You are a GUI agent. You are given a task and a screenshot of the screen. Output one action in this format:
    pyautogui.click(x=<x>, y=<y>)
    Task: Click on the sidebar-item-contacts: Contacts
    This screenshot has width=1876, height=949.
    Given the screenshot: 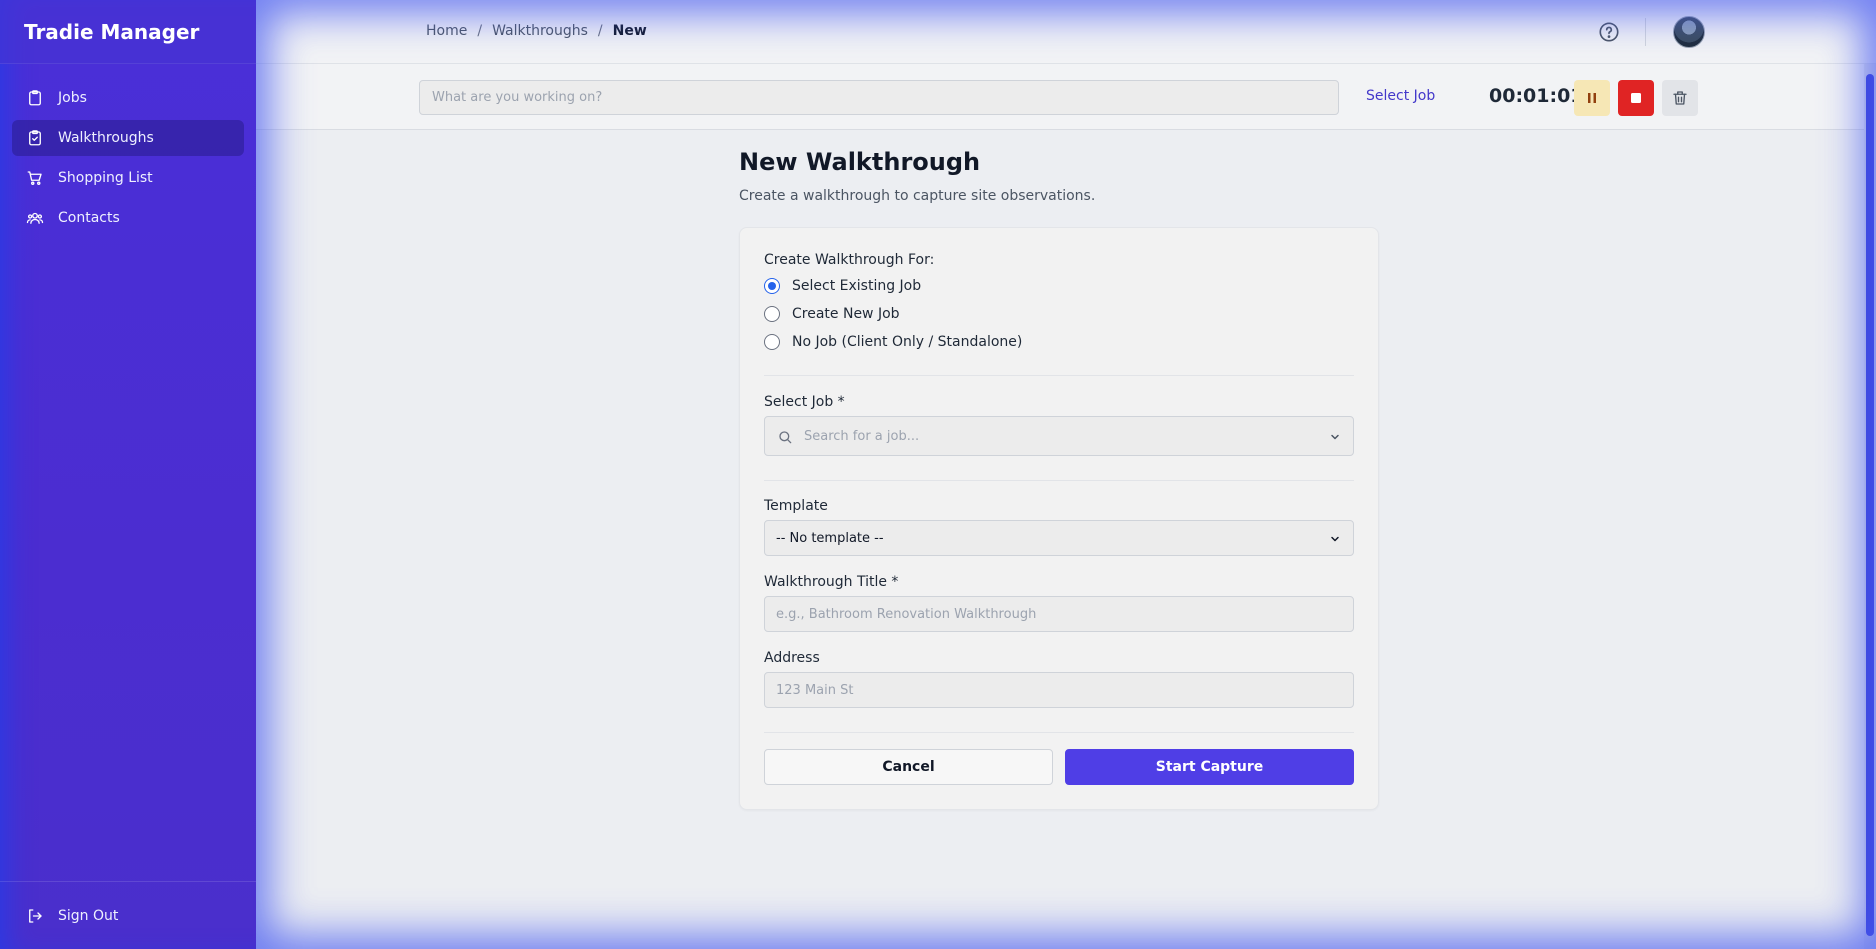 What is the action you would take?
    pyautogui.click(x=128, y=218)
    